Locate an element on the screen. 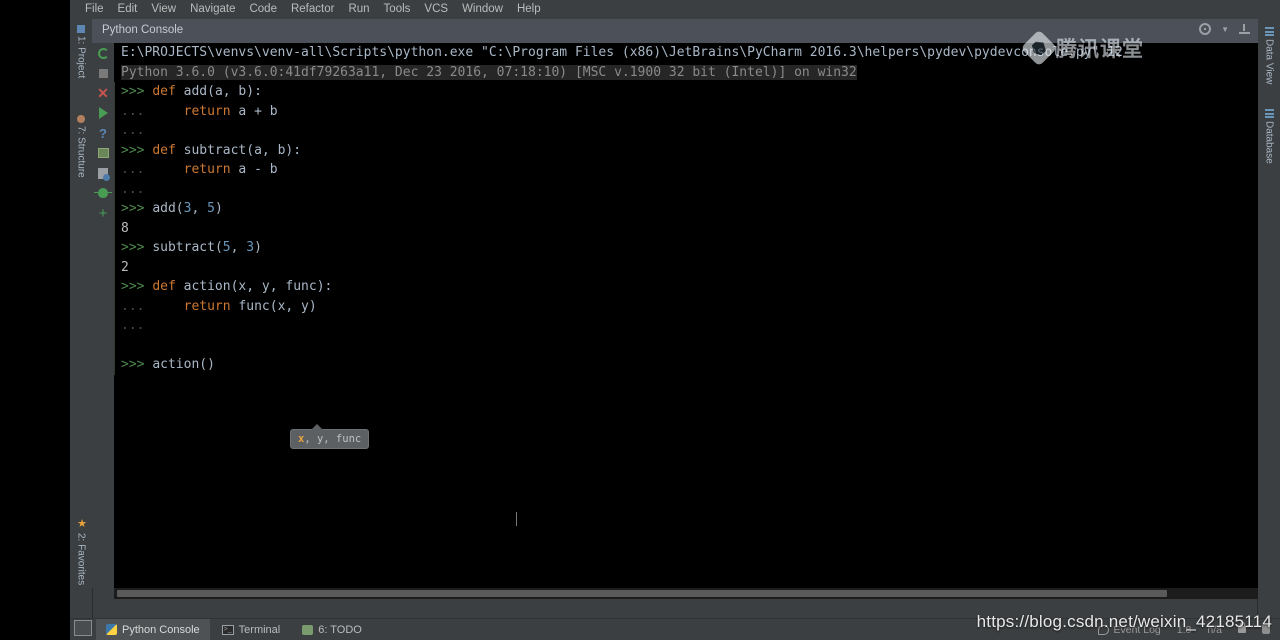 This screenshot has height=640, width=1280. tab-python-console-label: Python Console is located at coordinates (161, 629).